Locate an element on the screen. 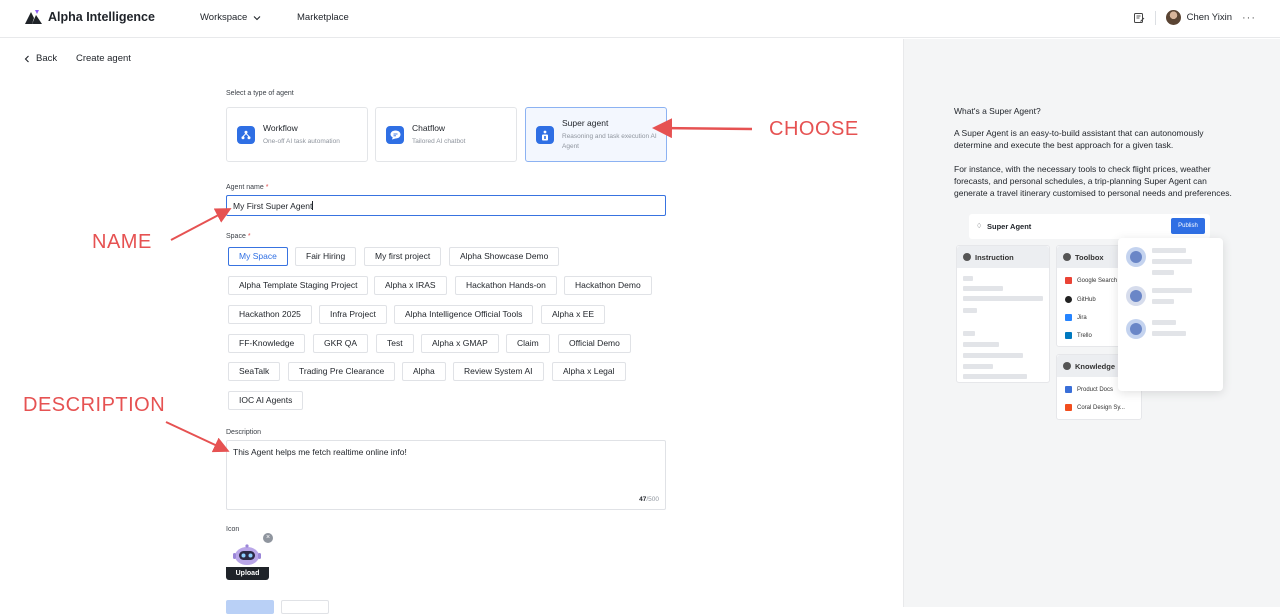 The height and width of the screenshot is (614, 1280). create-button is located at coordinates (250, 607).